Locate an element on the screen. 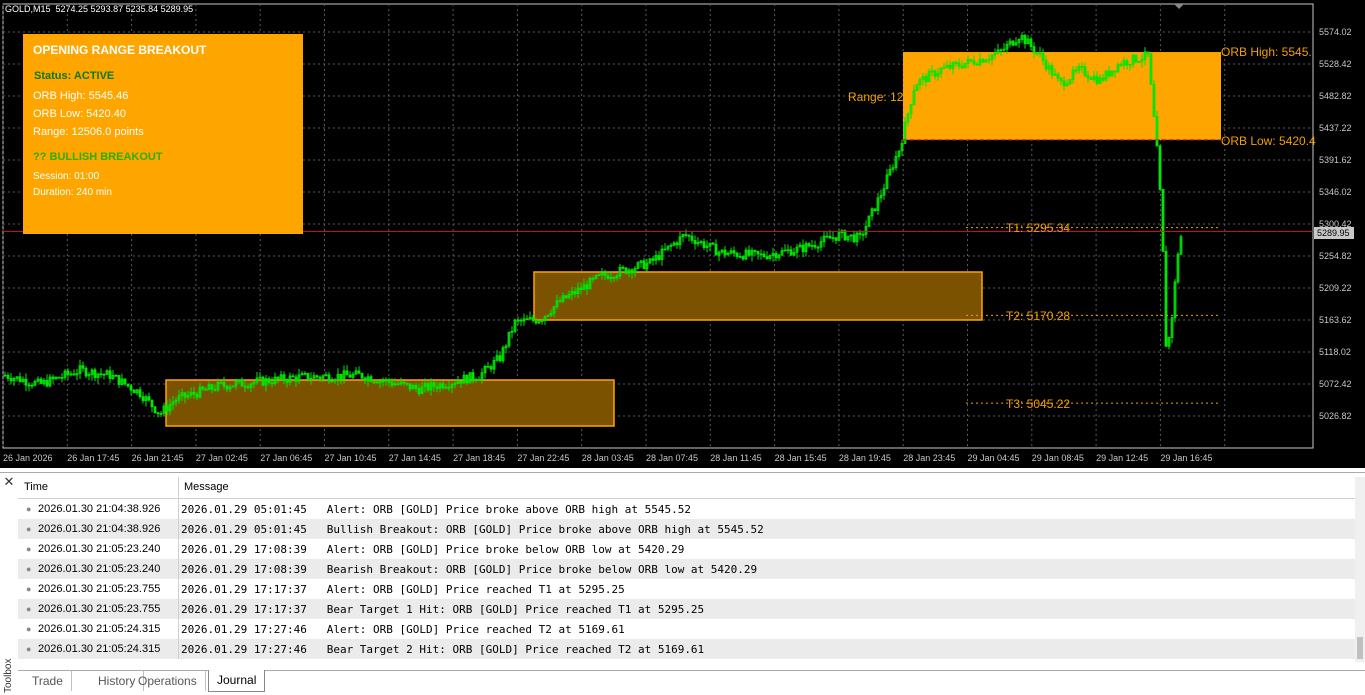  col-time: Time is located at coordinates (36, 487).